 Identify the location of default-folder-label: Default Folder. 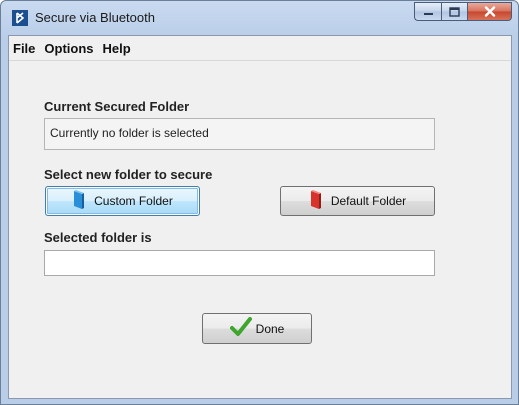
(368, 201).